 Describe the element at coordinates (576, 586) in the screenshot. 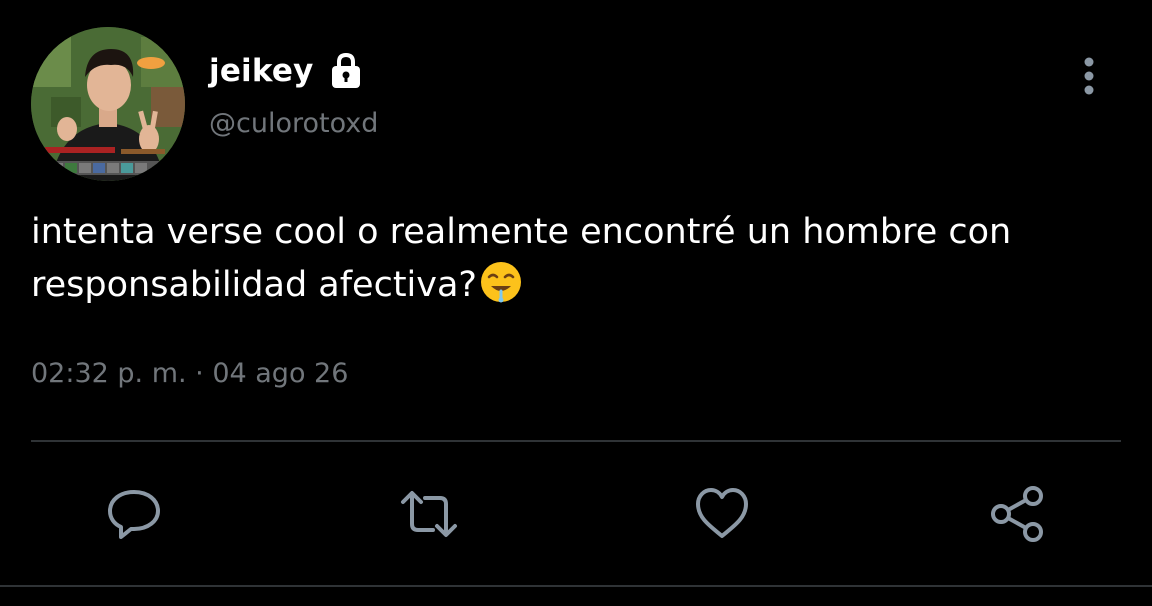

I see `bottom-divider` at that location.